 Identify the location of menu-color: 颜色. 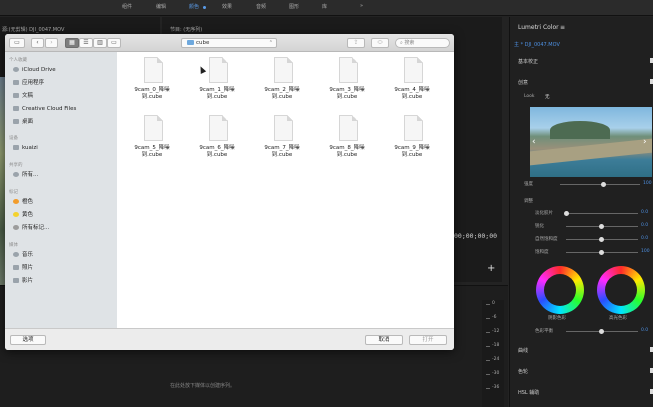
(194, 6).